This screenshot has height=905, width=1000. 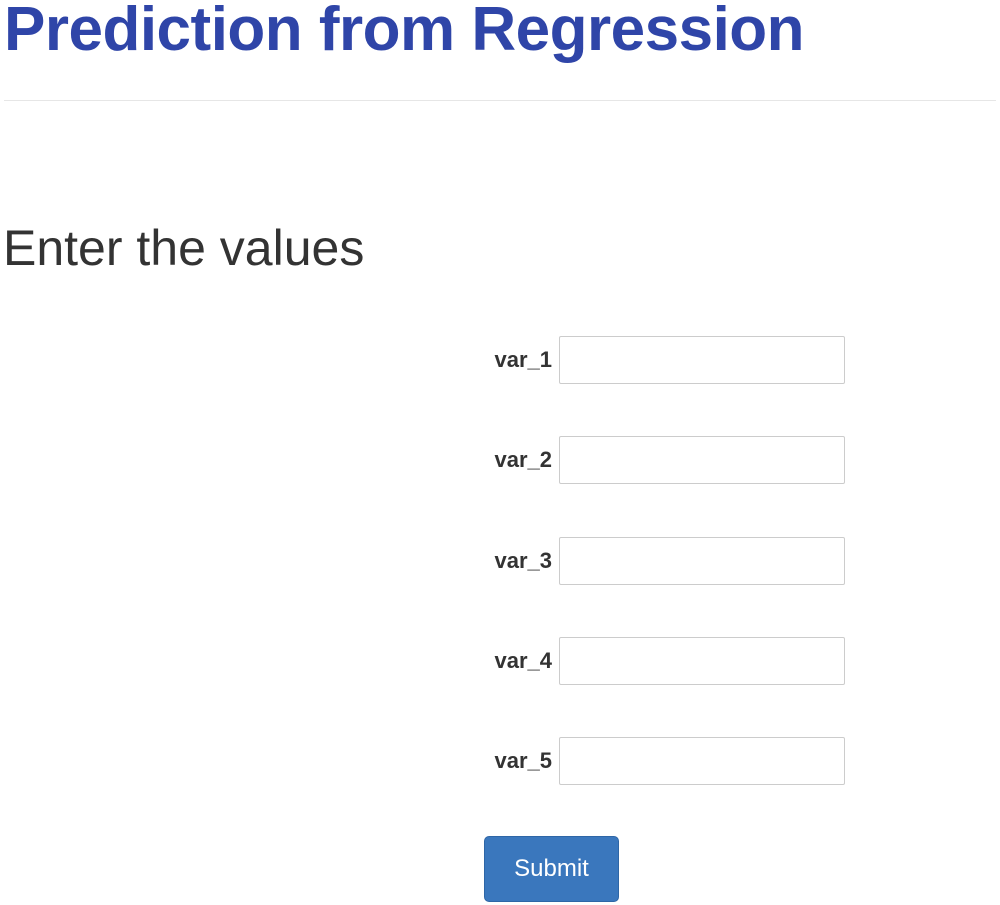 I want to click on var-4-label: var_4, so click(x=523, y=660).